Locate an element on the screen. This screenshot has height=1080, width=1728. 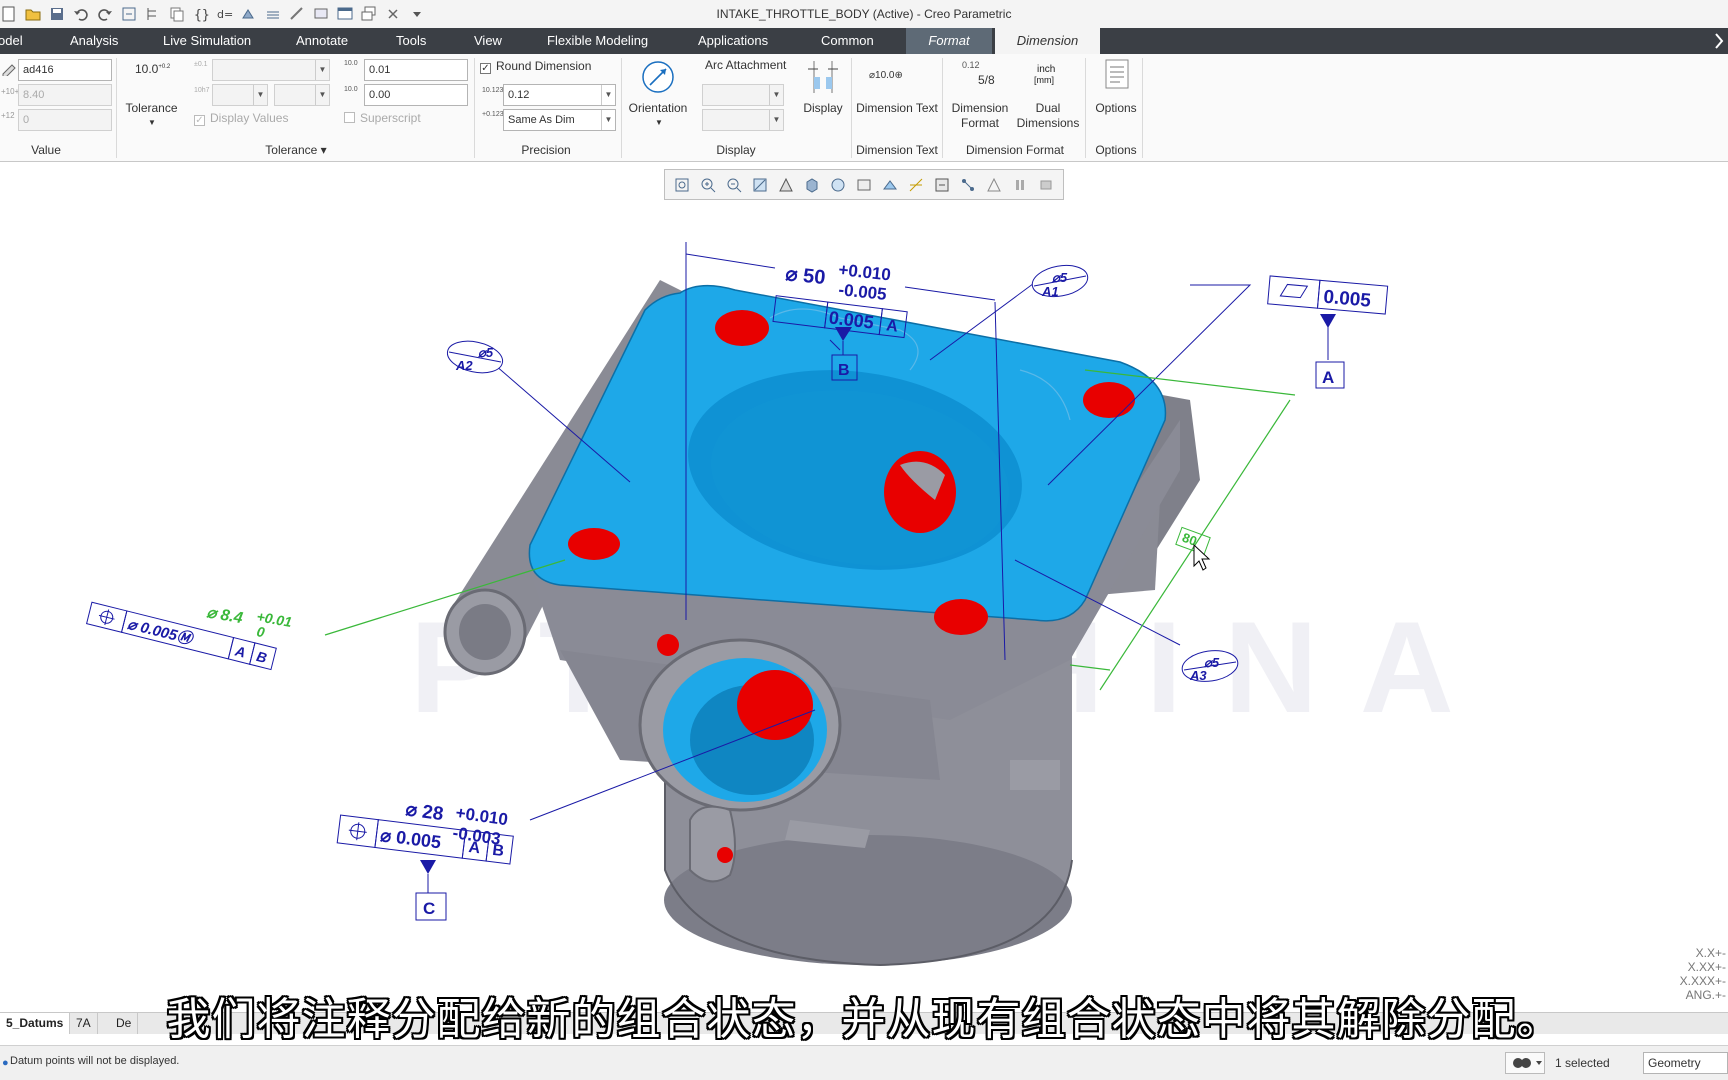
dimension-text-button: Dimension Text is located at coordinates (897, 108).